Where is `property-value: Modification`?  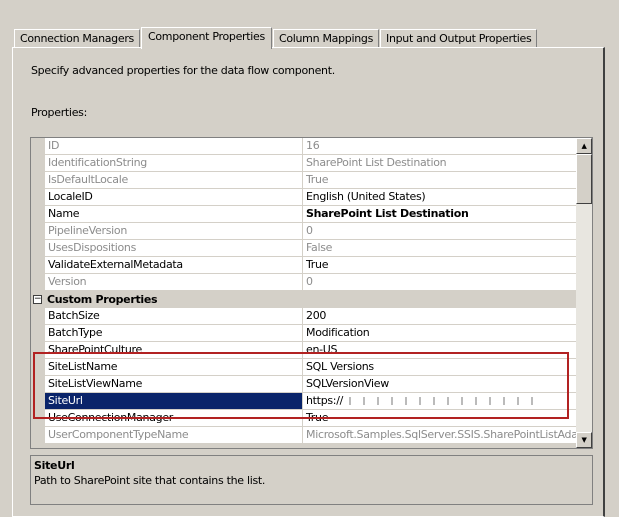 property-value: Modification is located at coordinates (440, 333).